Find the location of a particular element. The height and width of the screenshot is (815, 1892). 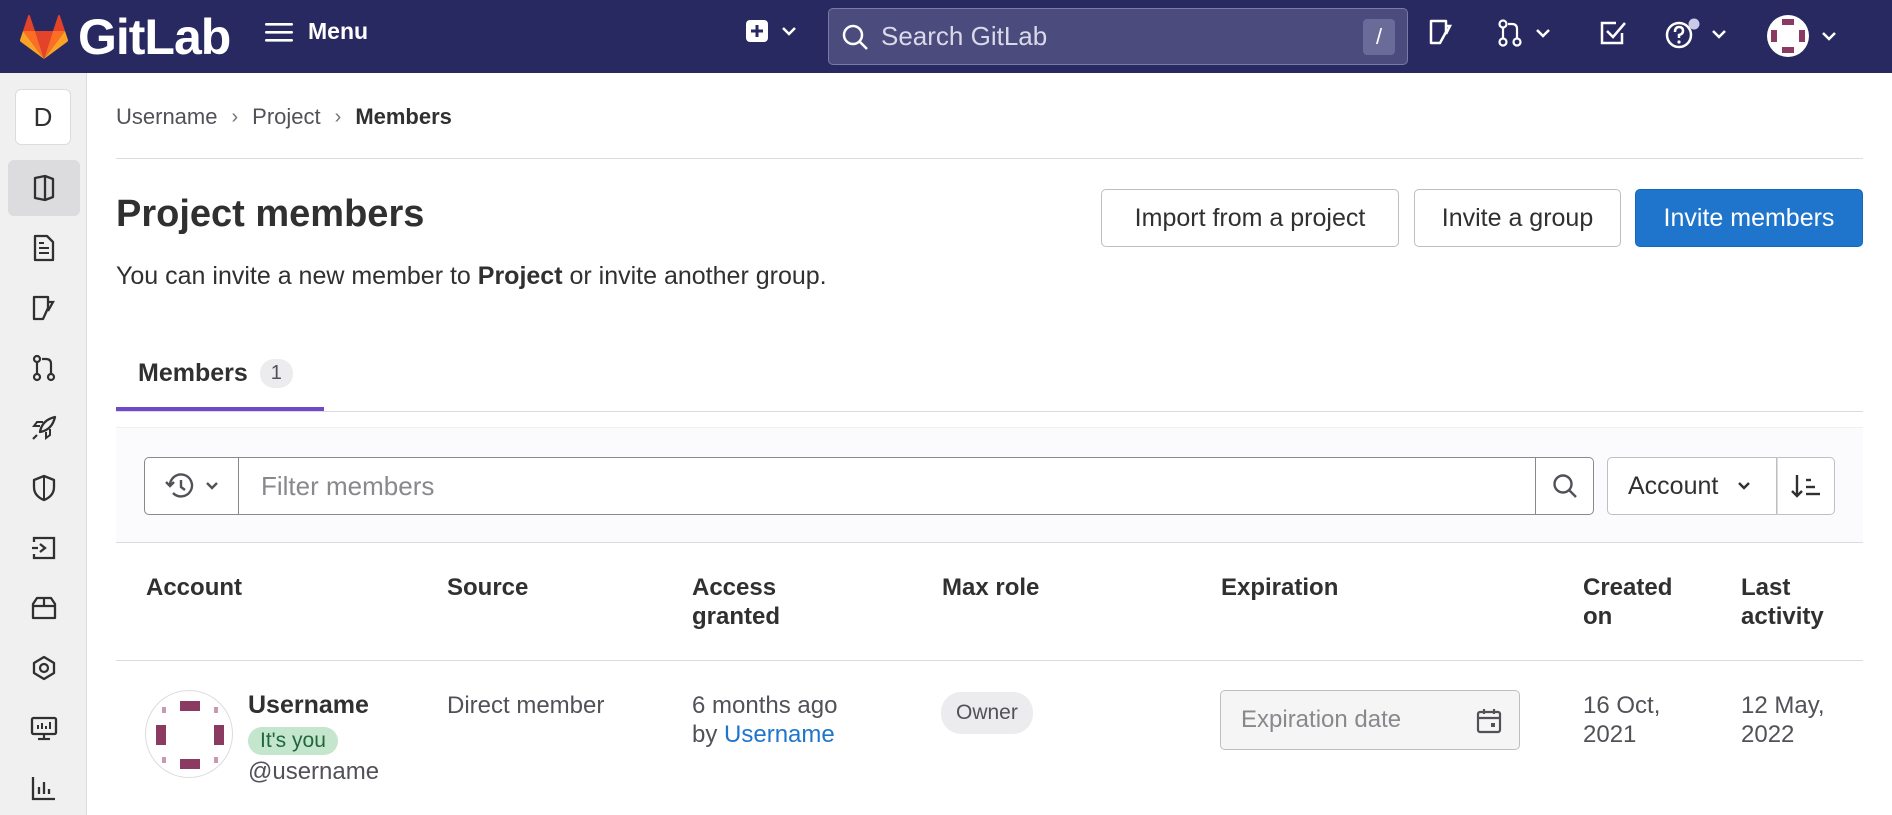

members-tabs: Members 1 is located at coordinates (989, 376).